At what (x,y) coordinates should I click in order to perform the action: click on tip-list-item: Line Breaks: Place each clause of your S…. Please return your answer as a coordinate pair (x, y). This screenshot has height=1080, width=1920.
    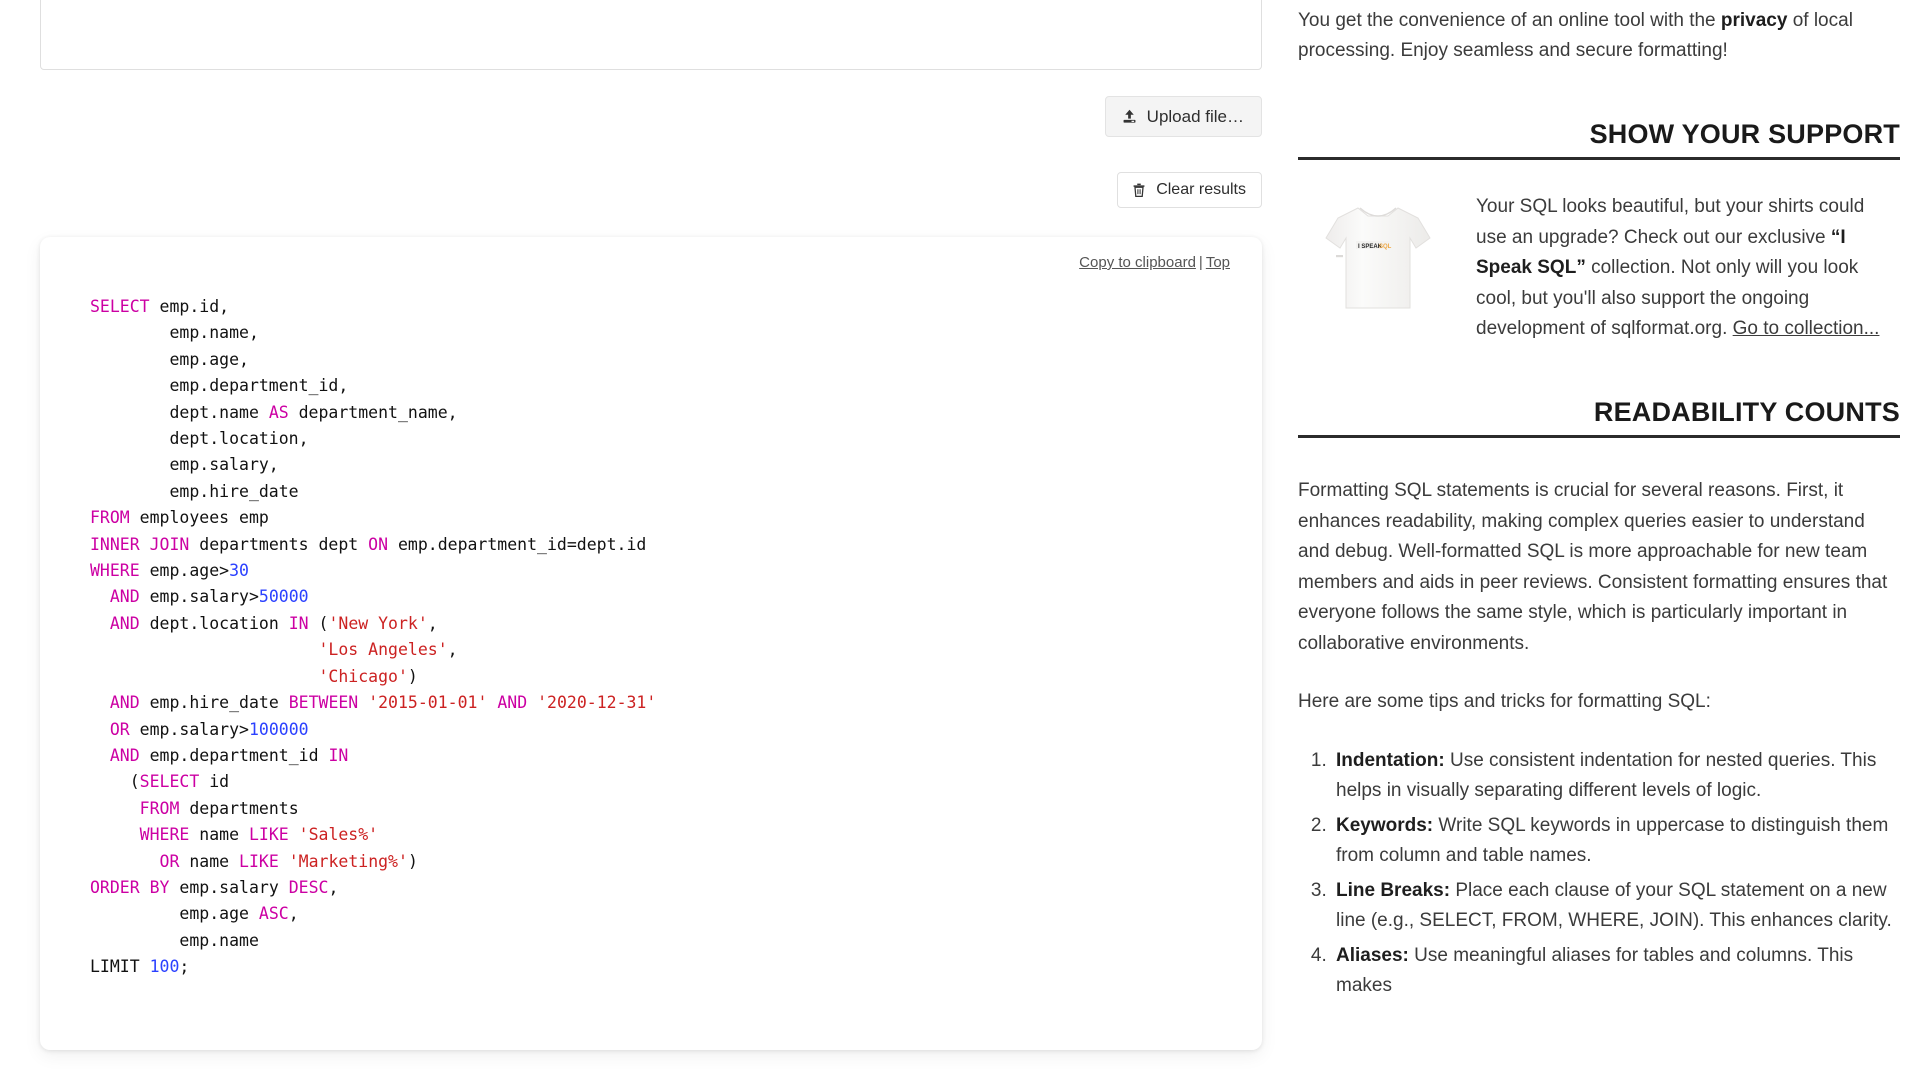
    Looking at the image, I should click on (1616, 906).